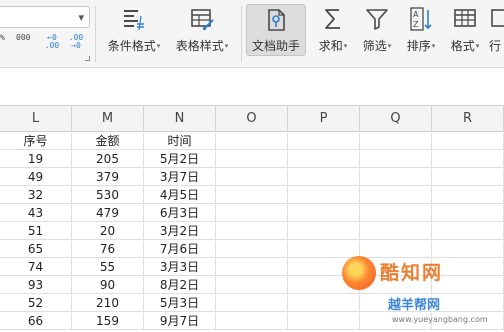  Describe the element at coordinates (412, 273) in the screenshot. I see `watermark-title: 酷知网` at that location.